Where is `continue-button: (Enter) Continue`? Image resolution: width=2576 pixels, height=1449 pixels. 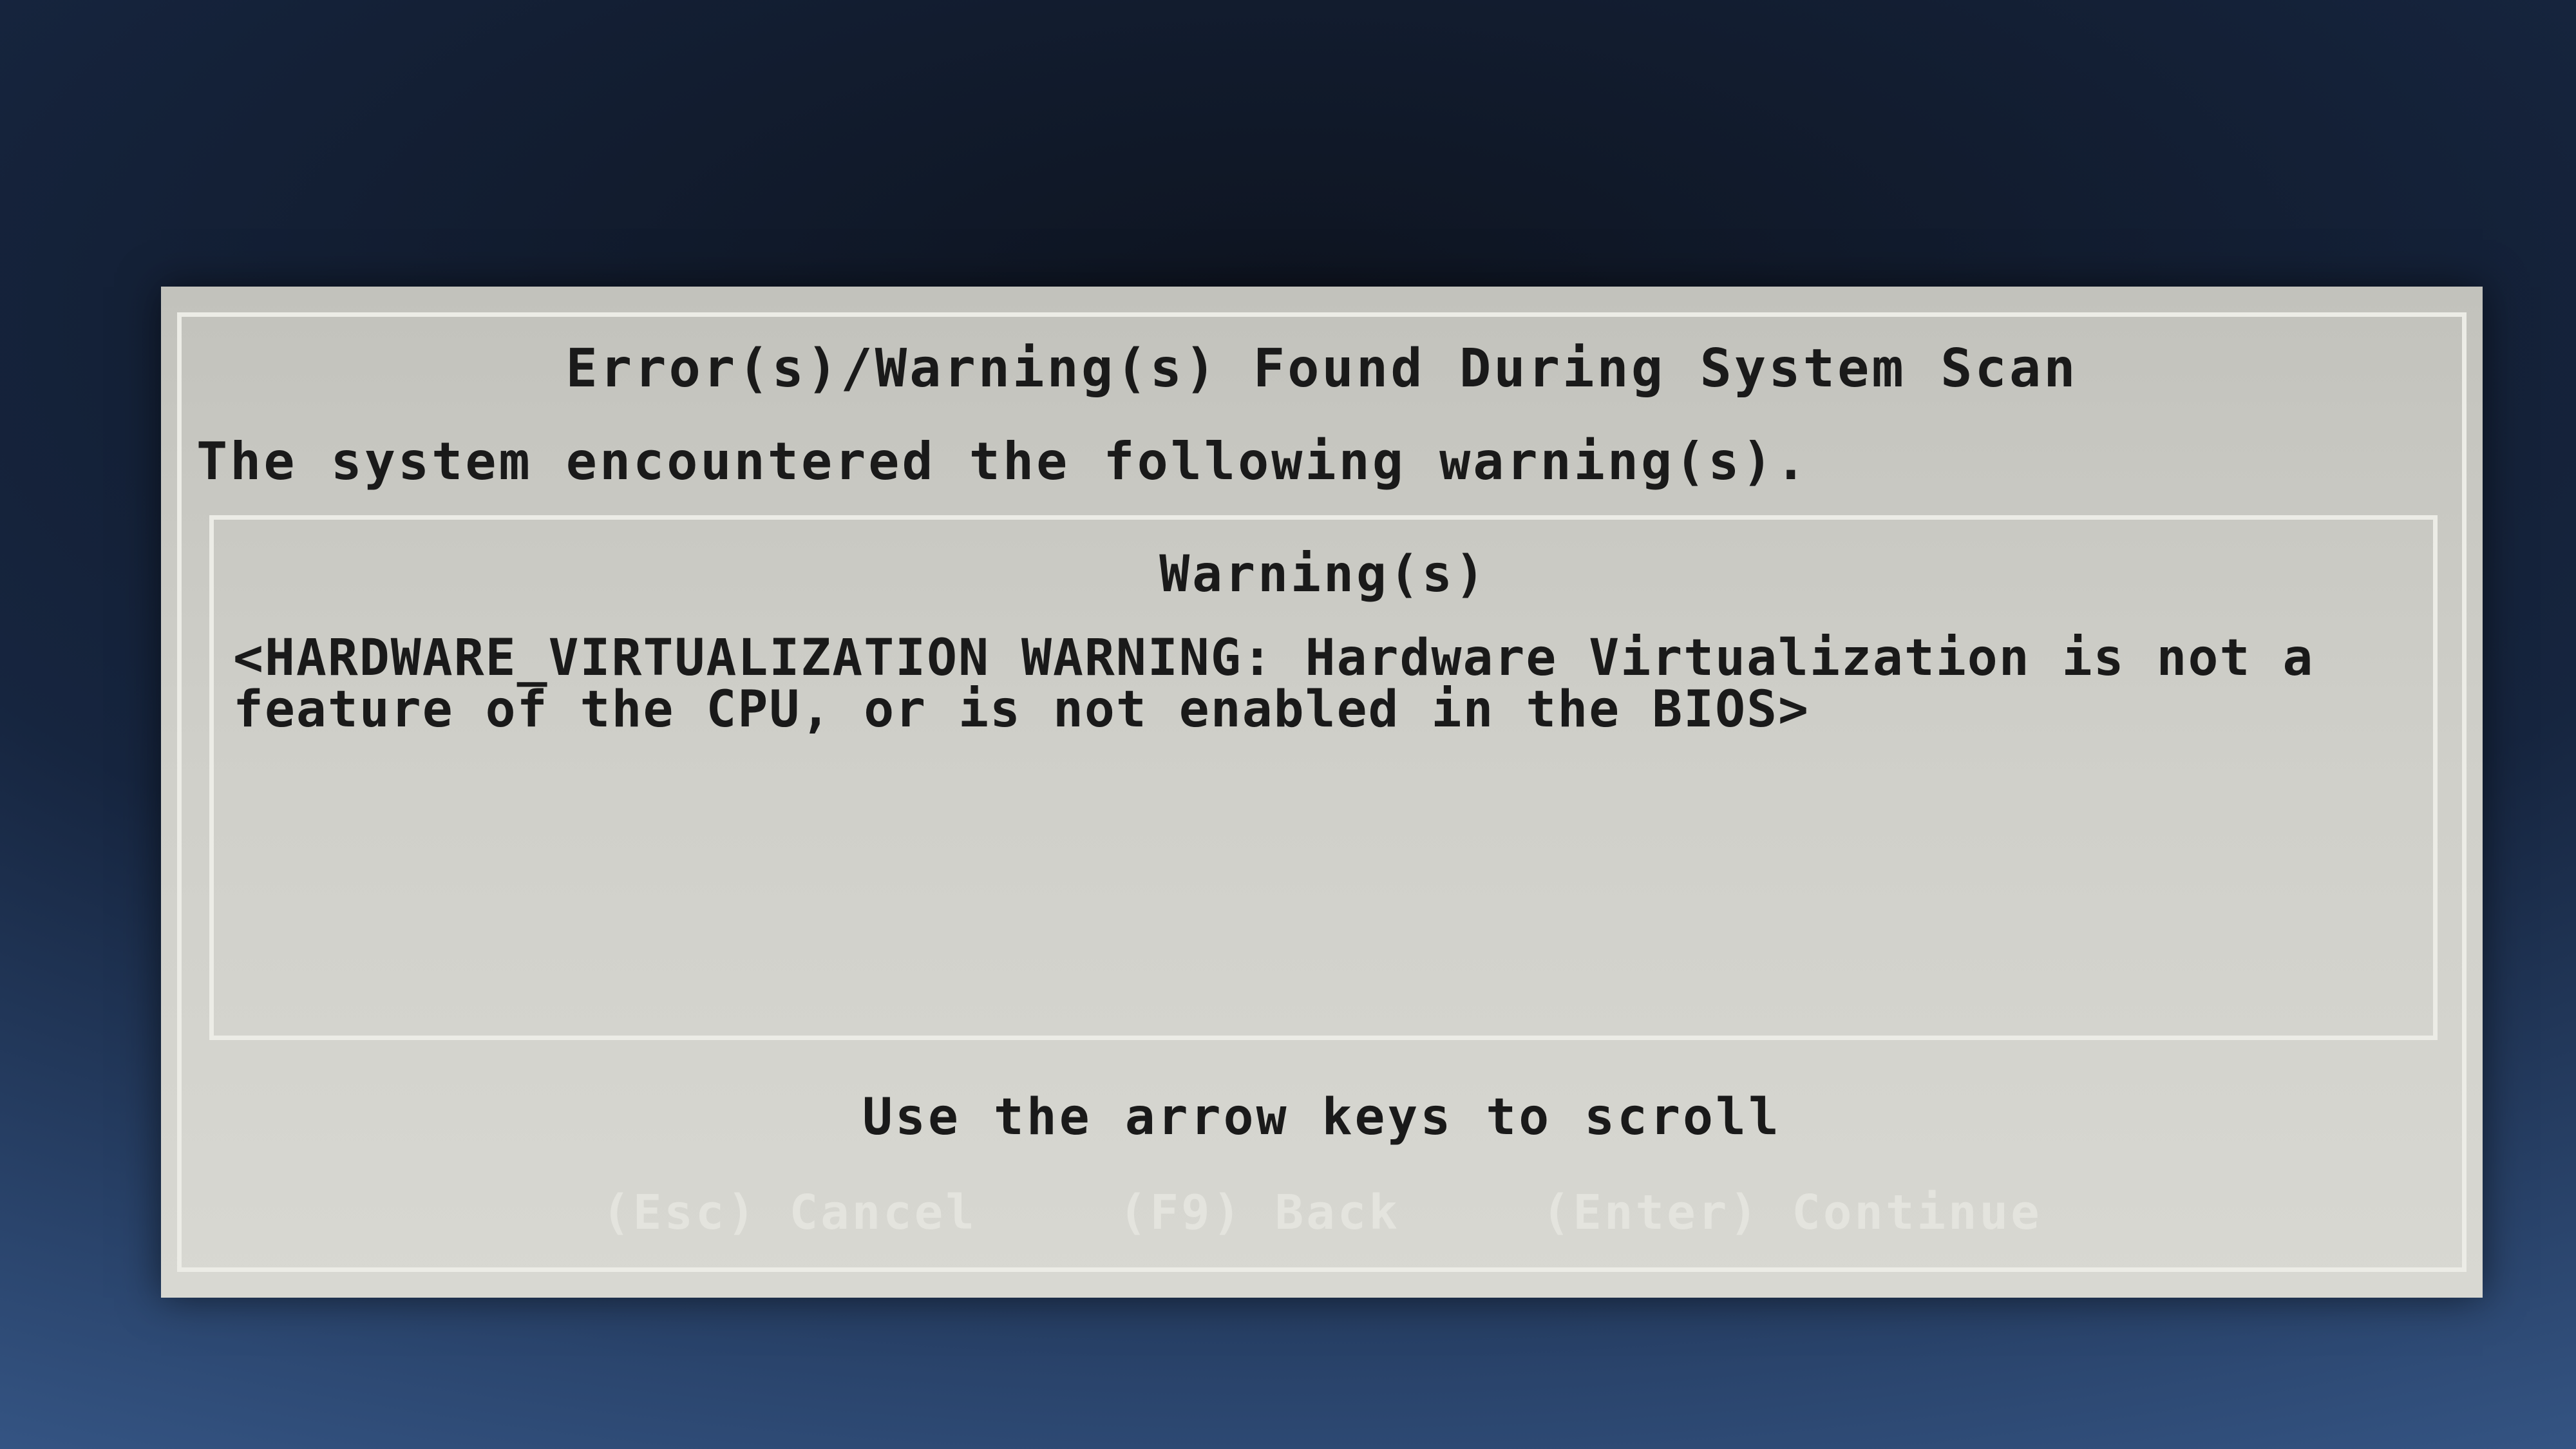
continue-button: (Enter) Continue is located at coordinates (1792, 1212).